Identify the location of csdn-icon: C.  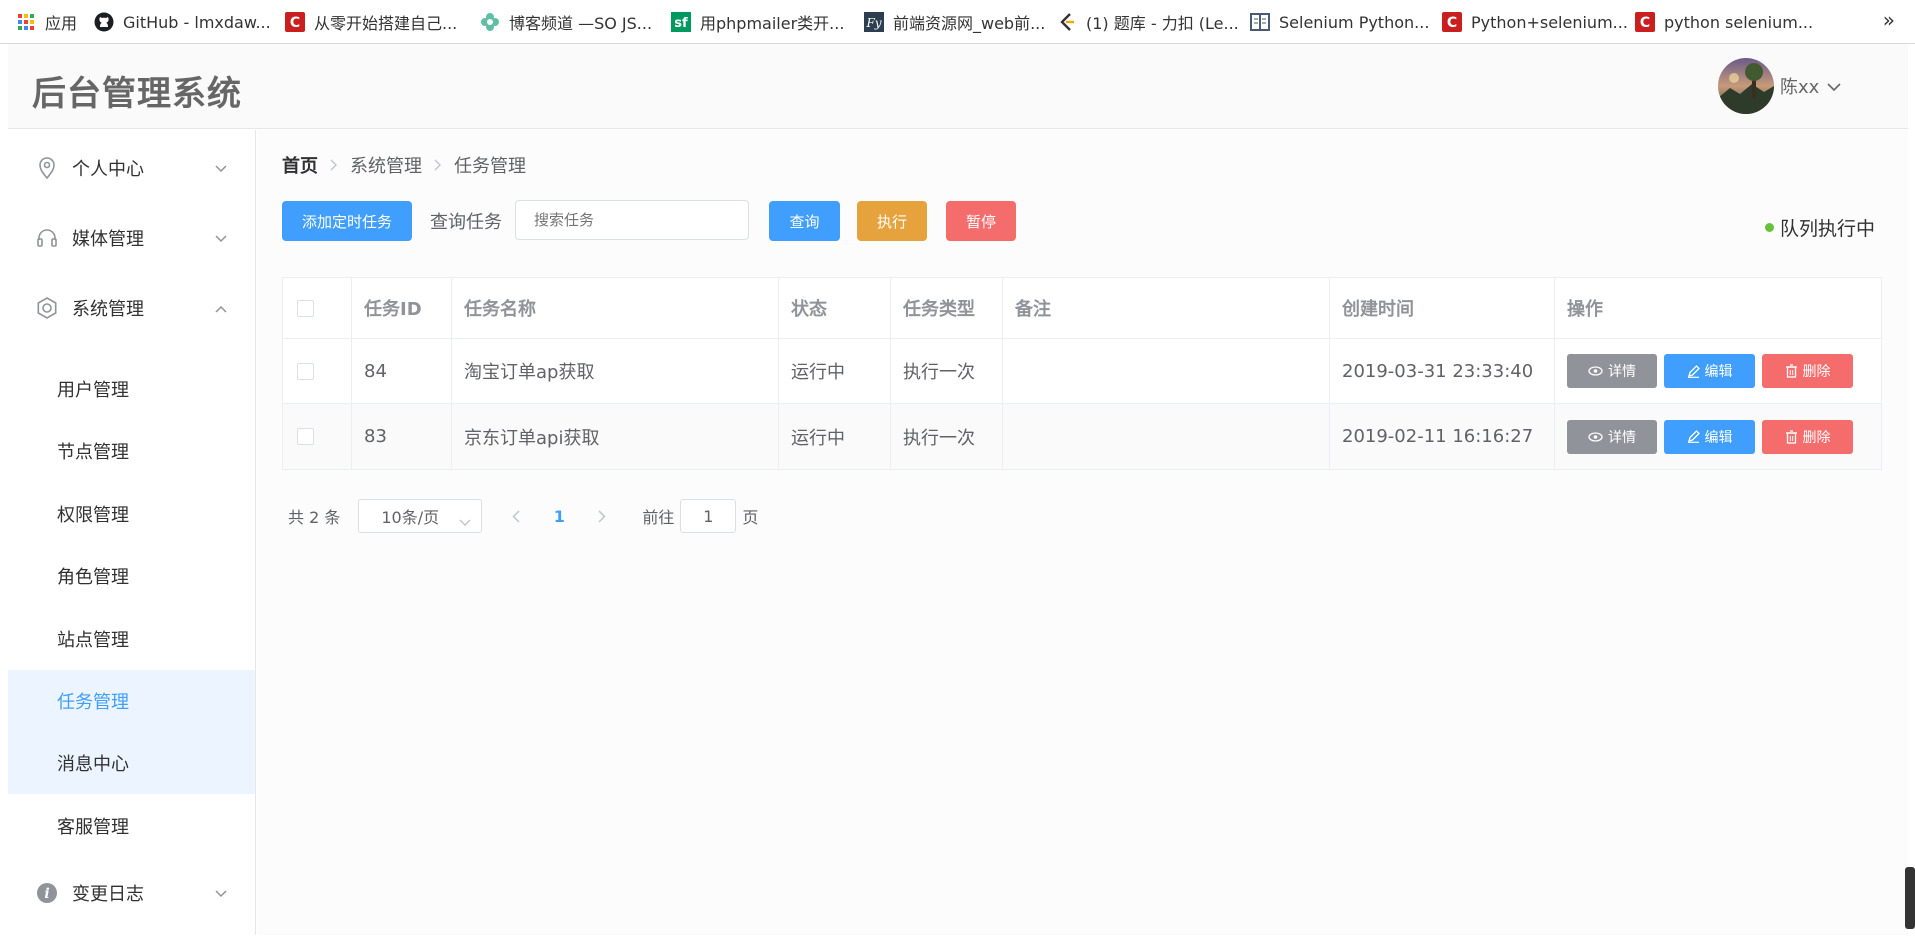
(1645, 22).